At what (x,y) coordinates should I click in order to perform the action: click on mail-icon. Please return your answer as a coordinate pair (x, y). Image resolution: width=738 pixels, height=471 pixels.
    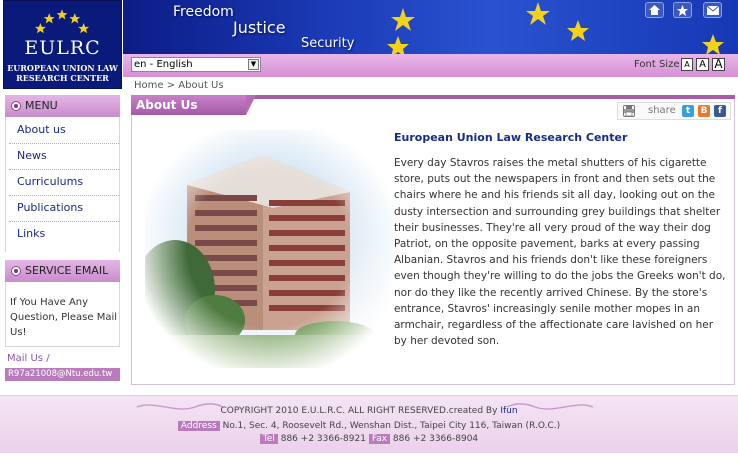
    Looking at the image, I should click on (712, 10).